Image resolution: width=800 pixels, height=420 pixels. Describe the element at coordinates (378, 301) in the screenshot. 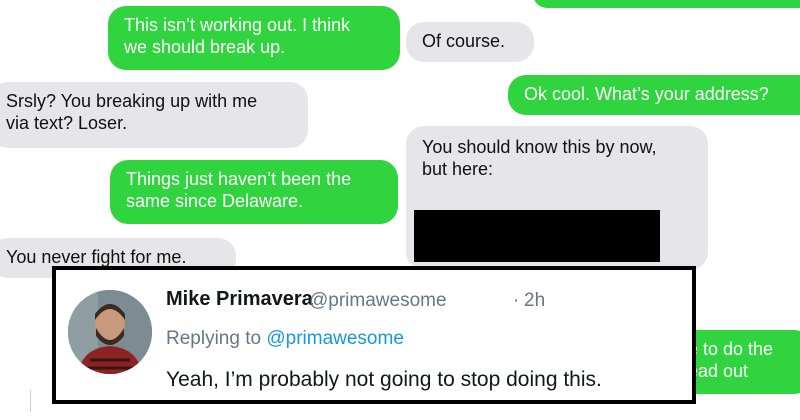

I see `tweet-author-handle: @primawesome` at that location.